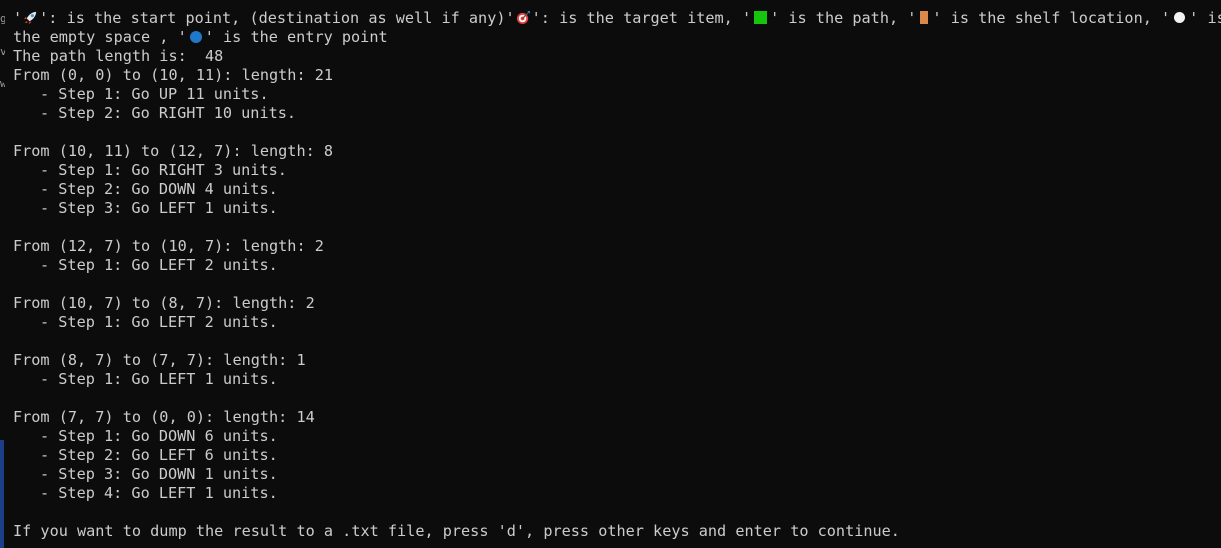  I want to click on target-item-text: ': is the target item, ', so click(641, 18).